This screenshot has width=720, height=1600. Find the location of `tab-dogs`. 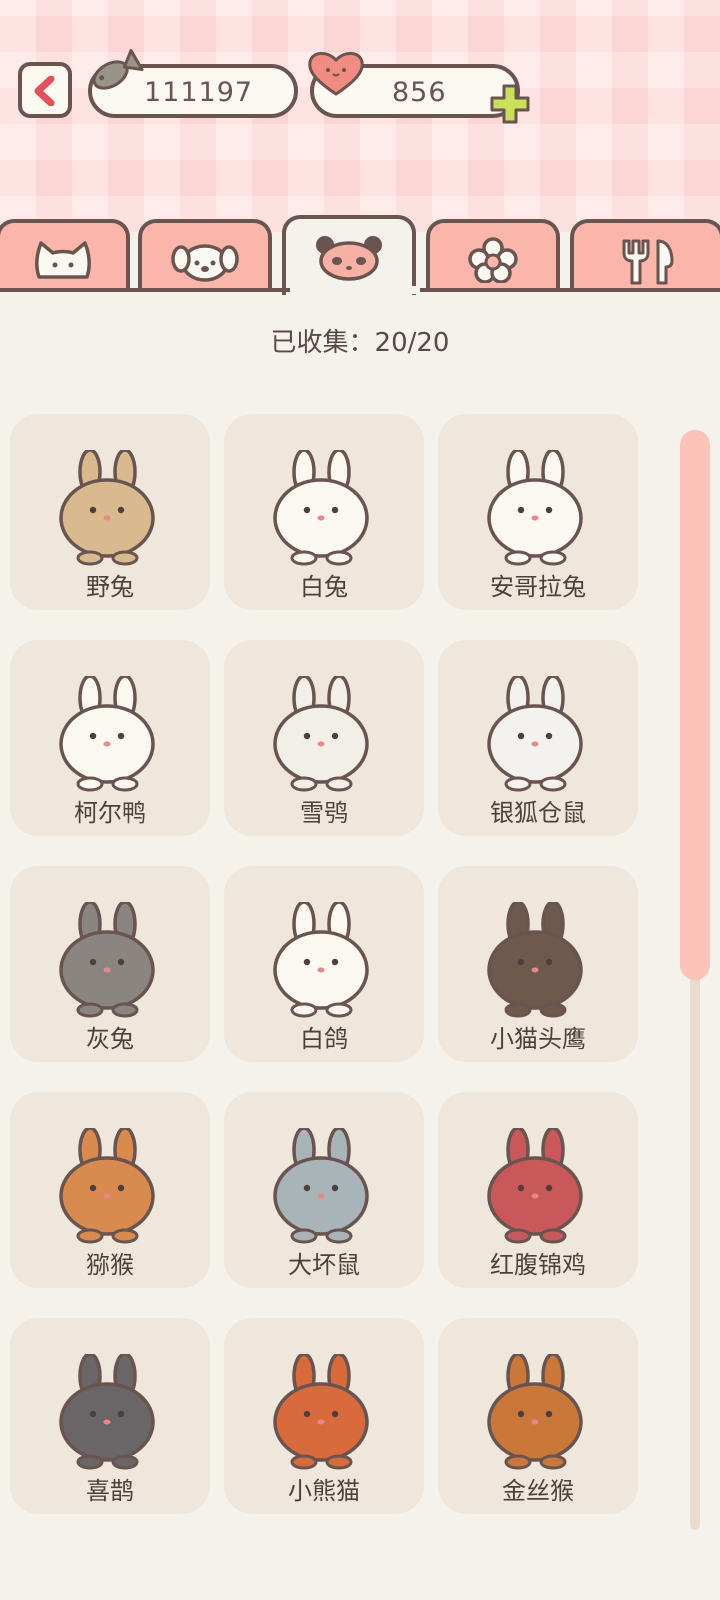

tab-dogs is located at coordinates (205, 255).